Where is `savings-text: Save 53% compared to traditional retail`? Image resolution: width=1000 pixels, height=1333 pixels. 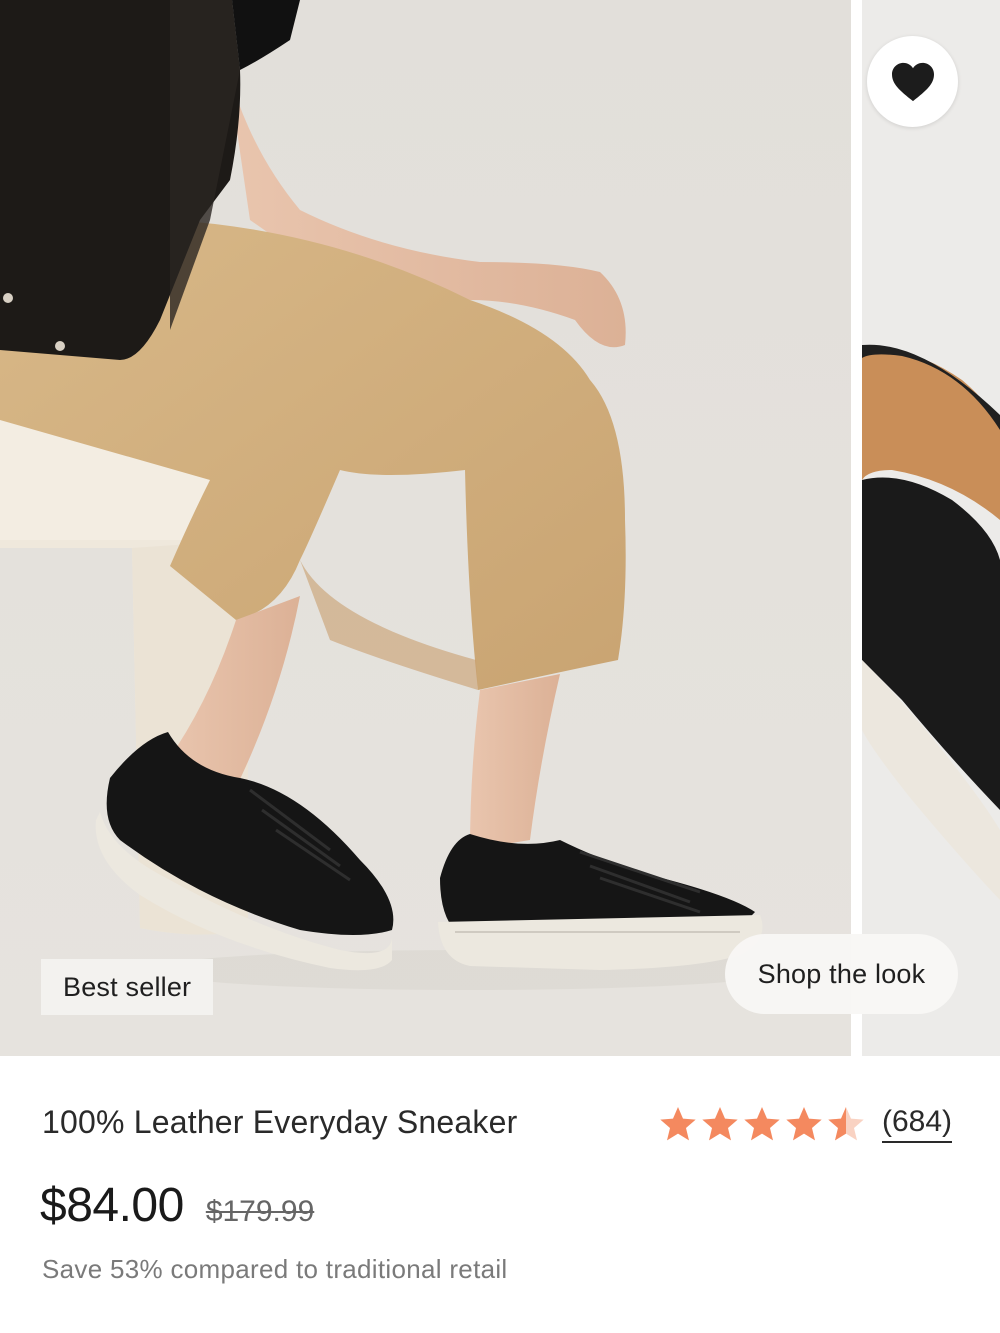
savings-text: Save 53% compared to traditional retail is located at coordinates (275, 1269).